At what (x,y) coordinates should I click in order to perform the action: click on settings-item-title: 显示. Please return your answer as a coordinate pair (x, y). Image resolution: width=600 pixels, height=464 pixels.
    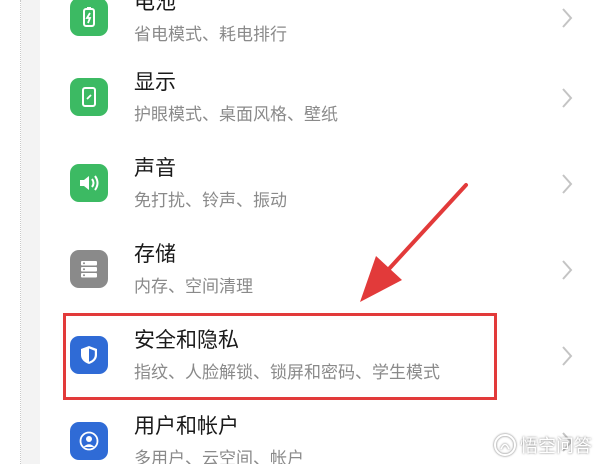
    Looking at the image, I should click on (155, 82).